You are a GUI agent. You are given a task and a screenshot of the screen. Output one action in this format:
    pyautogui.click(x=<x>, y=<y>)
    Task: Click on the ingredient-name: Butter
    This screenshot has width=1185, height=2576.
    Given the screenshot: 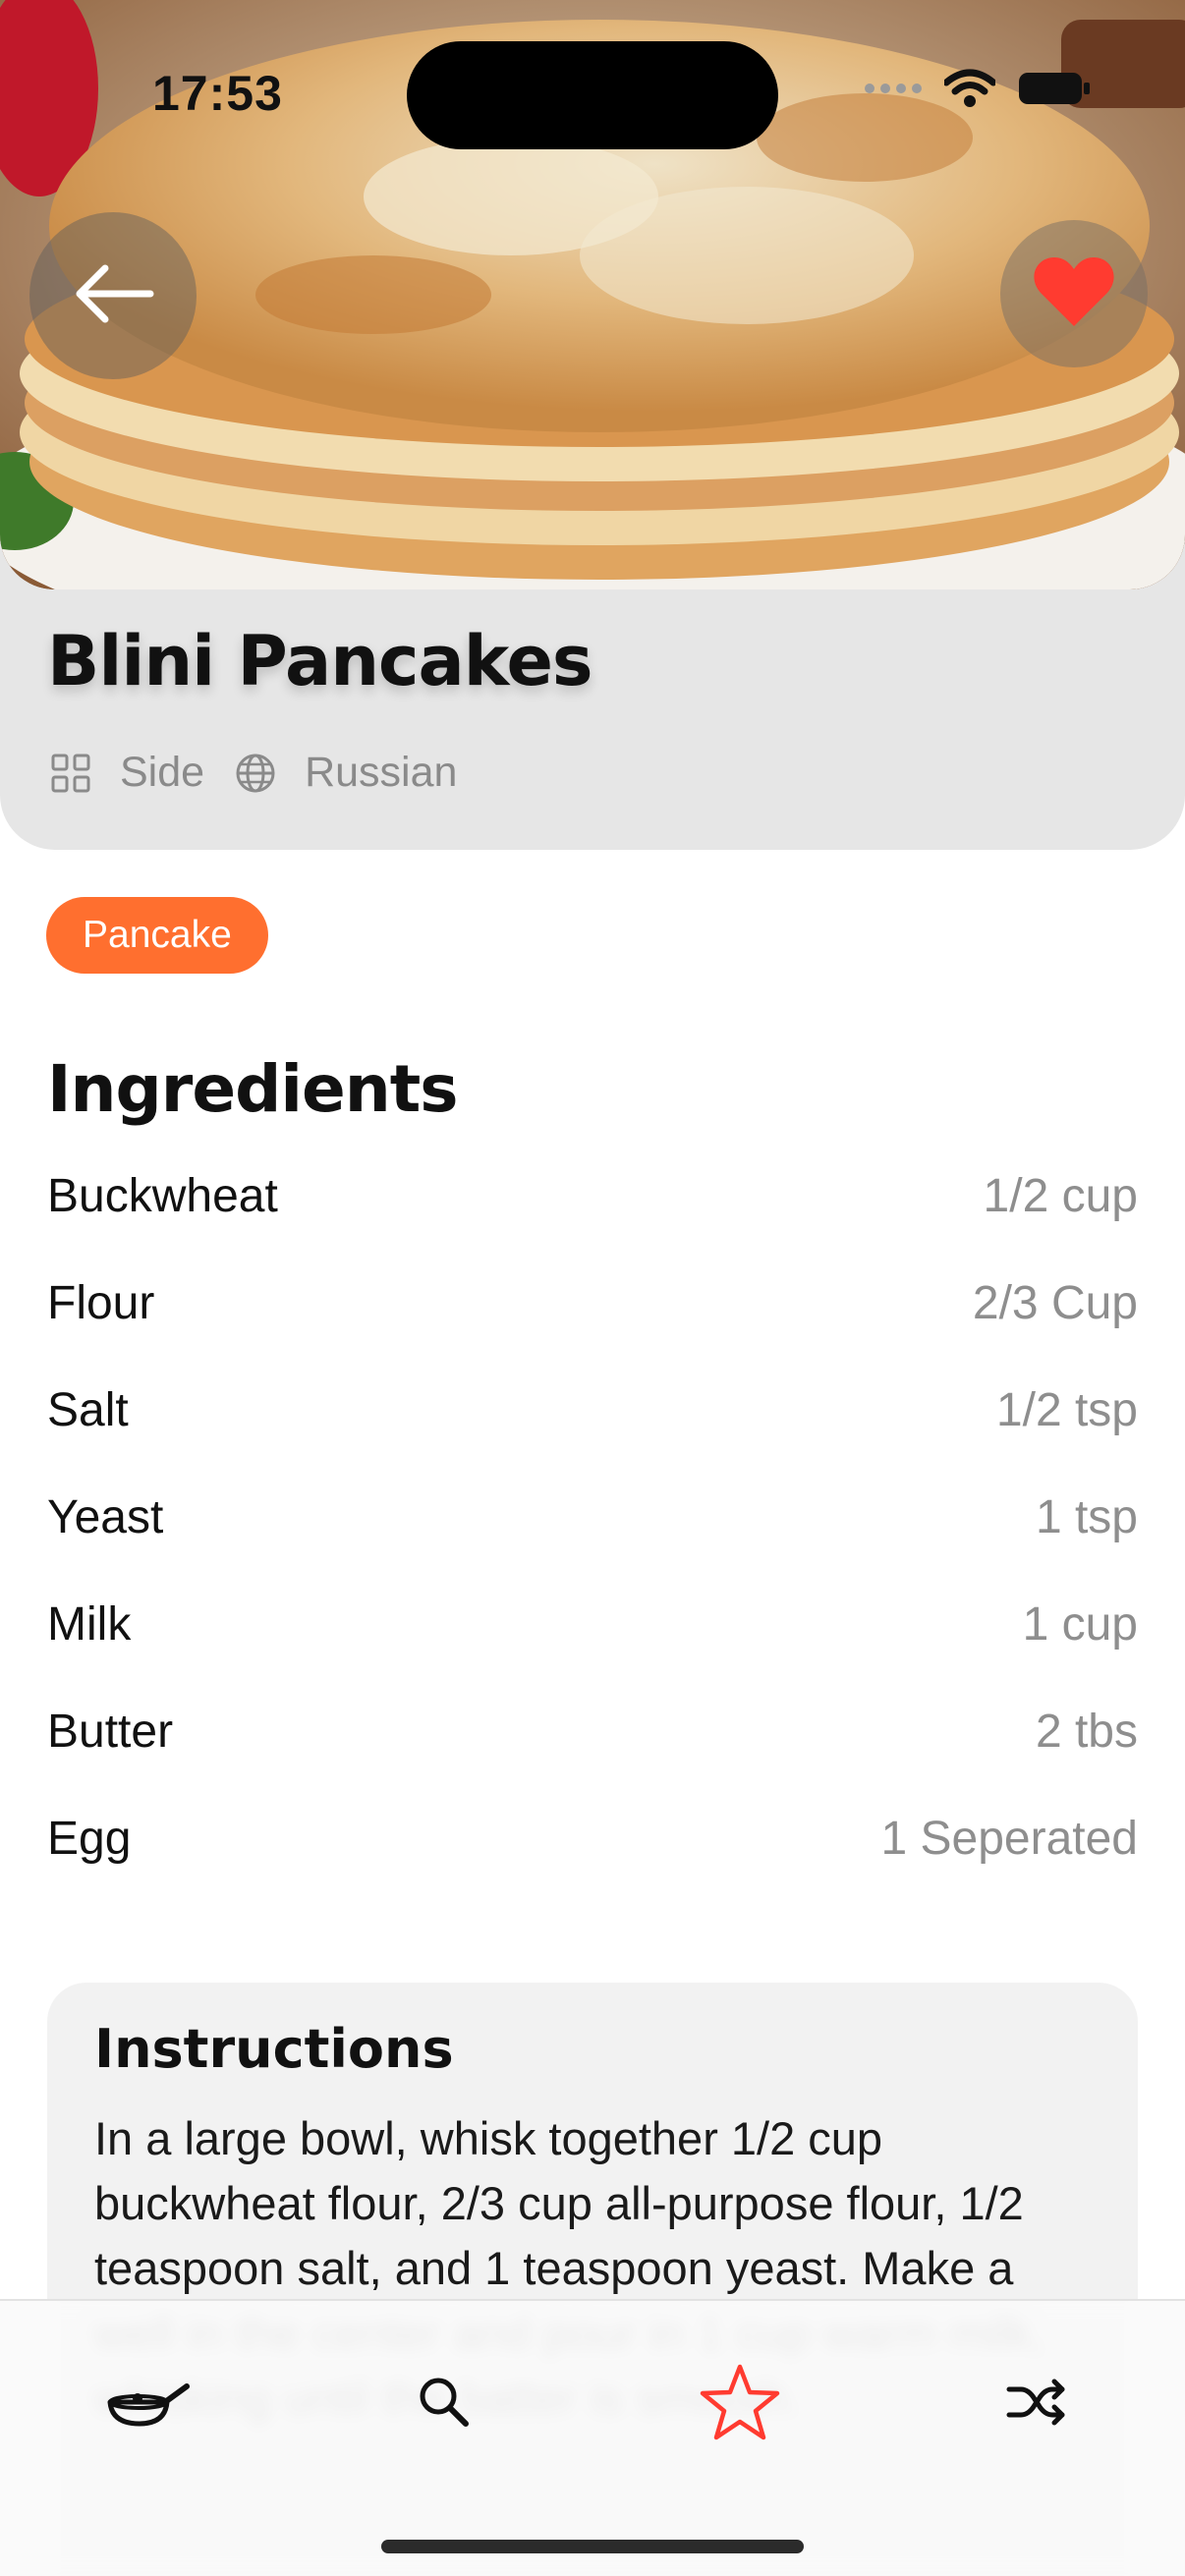 What is the action you would take?
    pyautogui.click(x=111, y=1732)
    